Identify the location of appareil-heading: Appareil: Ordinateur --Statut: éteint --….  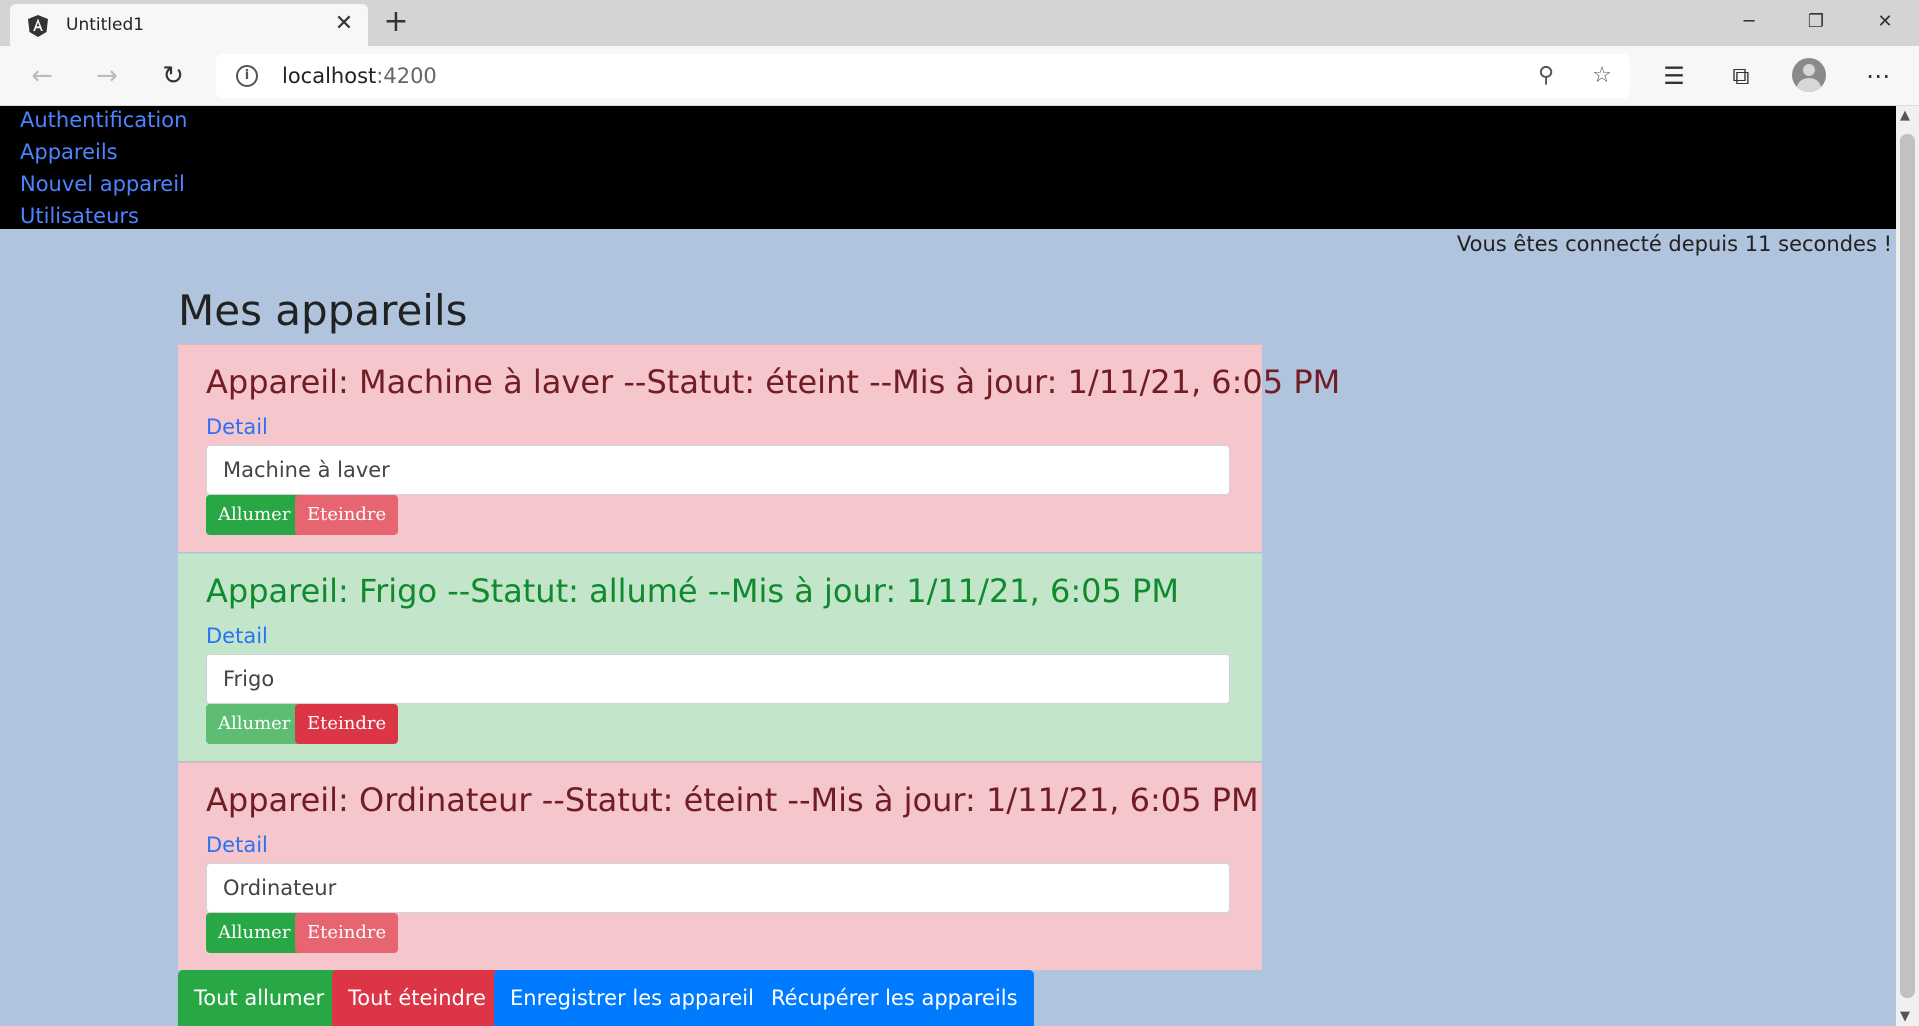
(732, 800).